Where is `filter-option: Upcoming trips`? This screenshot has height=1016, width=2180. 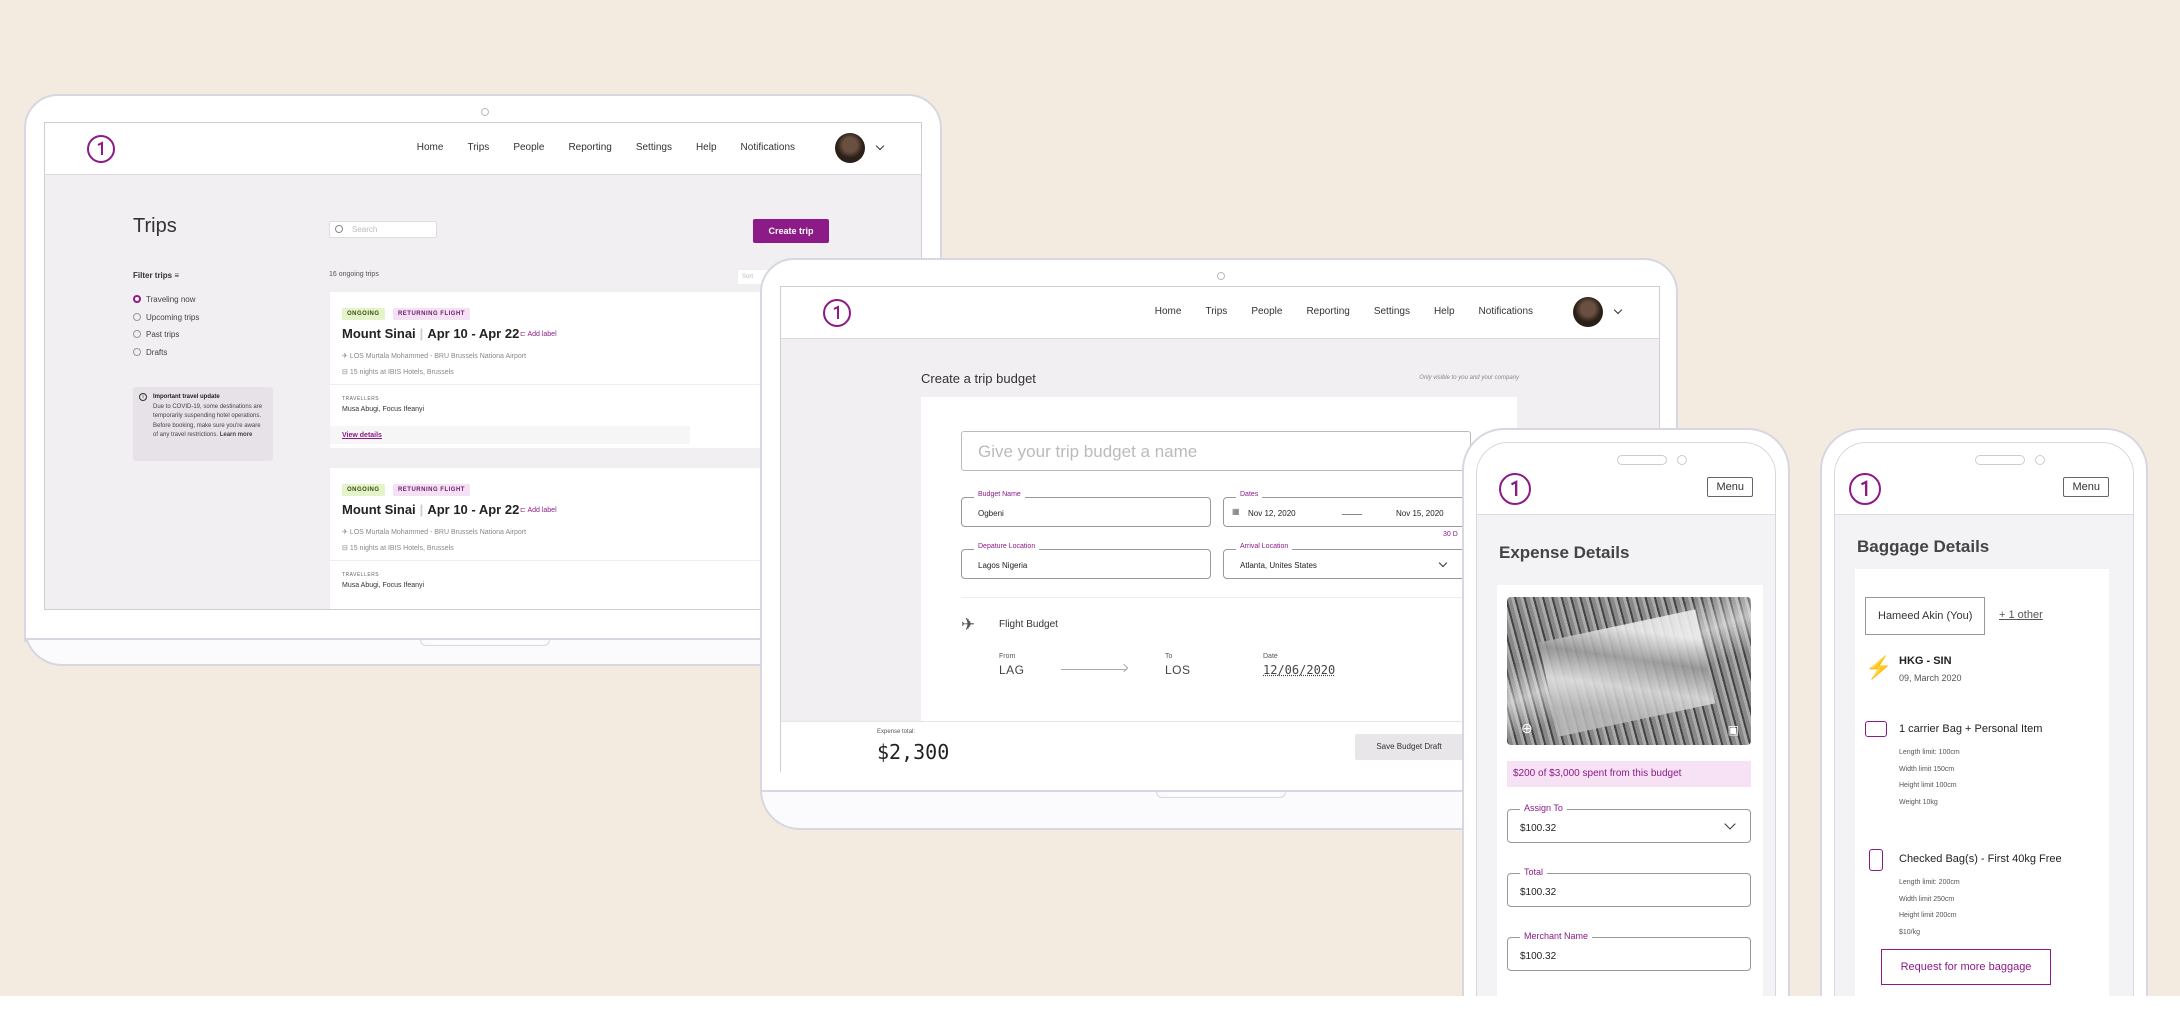 filter-option: Upcoming trips is located at coordinates (166, 318).